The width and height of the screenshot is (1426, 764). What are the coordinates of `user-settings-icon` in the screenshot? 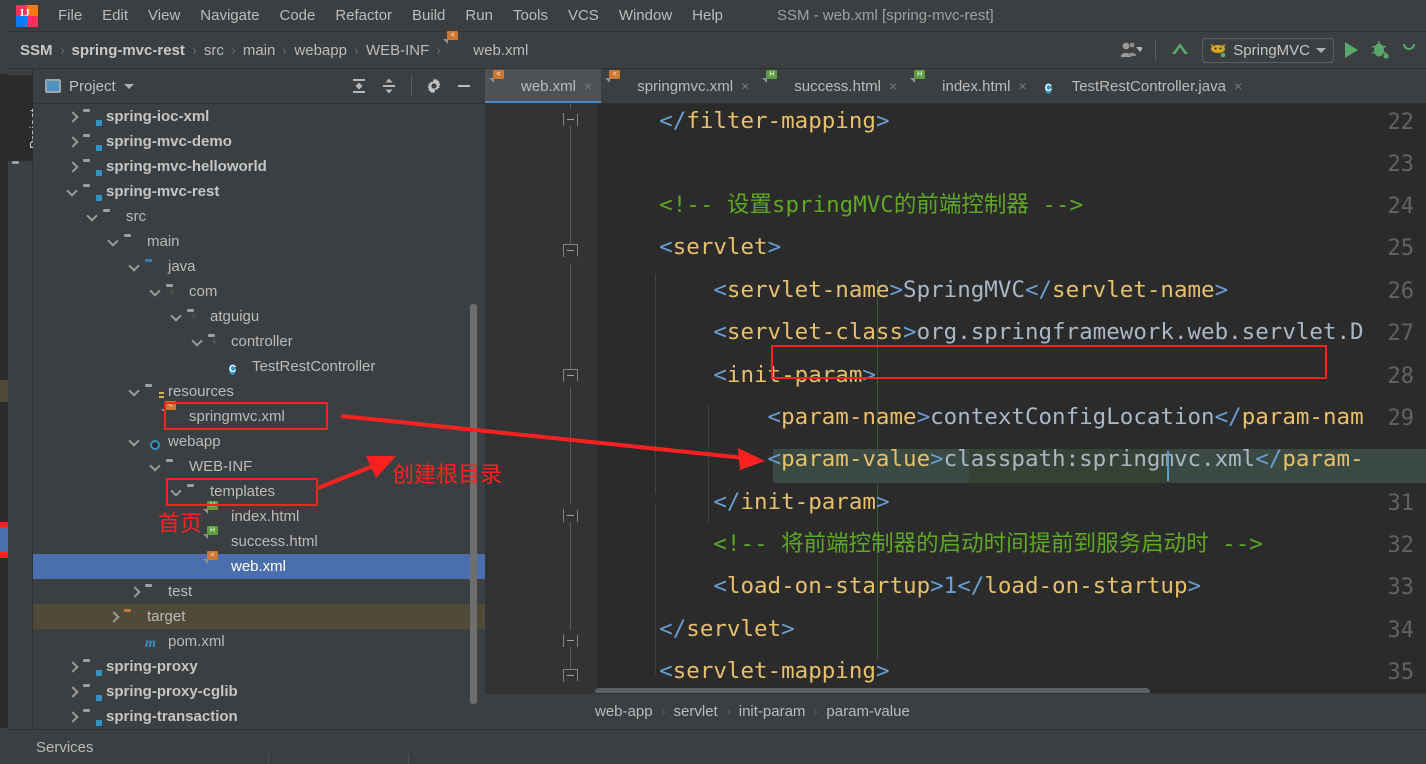 It's located at (1131, 50).